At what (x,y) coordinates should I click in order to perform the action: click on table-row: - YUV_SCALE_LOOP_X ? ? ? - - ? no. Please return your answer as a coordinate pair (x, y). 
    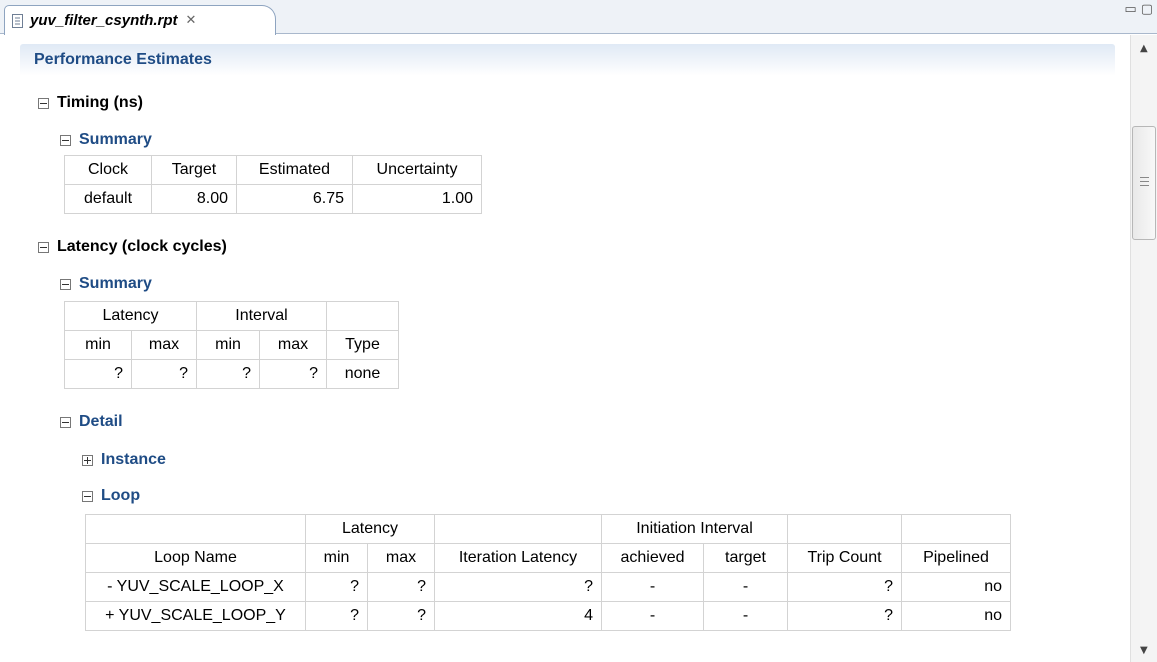
    Looking at the image, I should click on (548, 587).